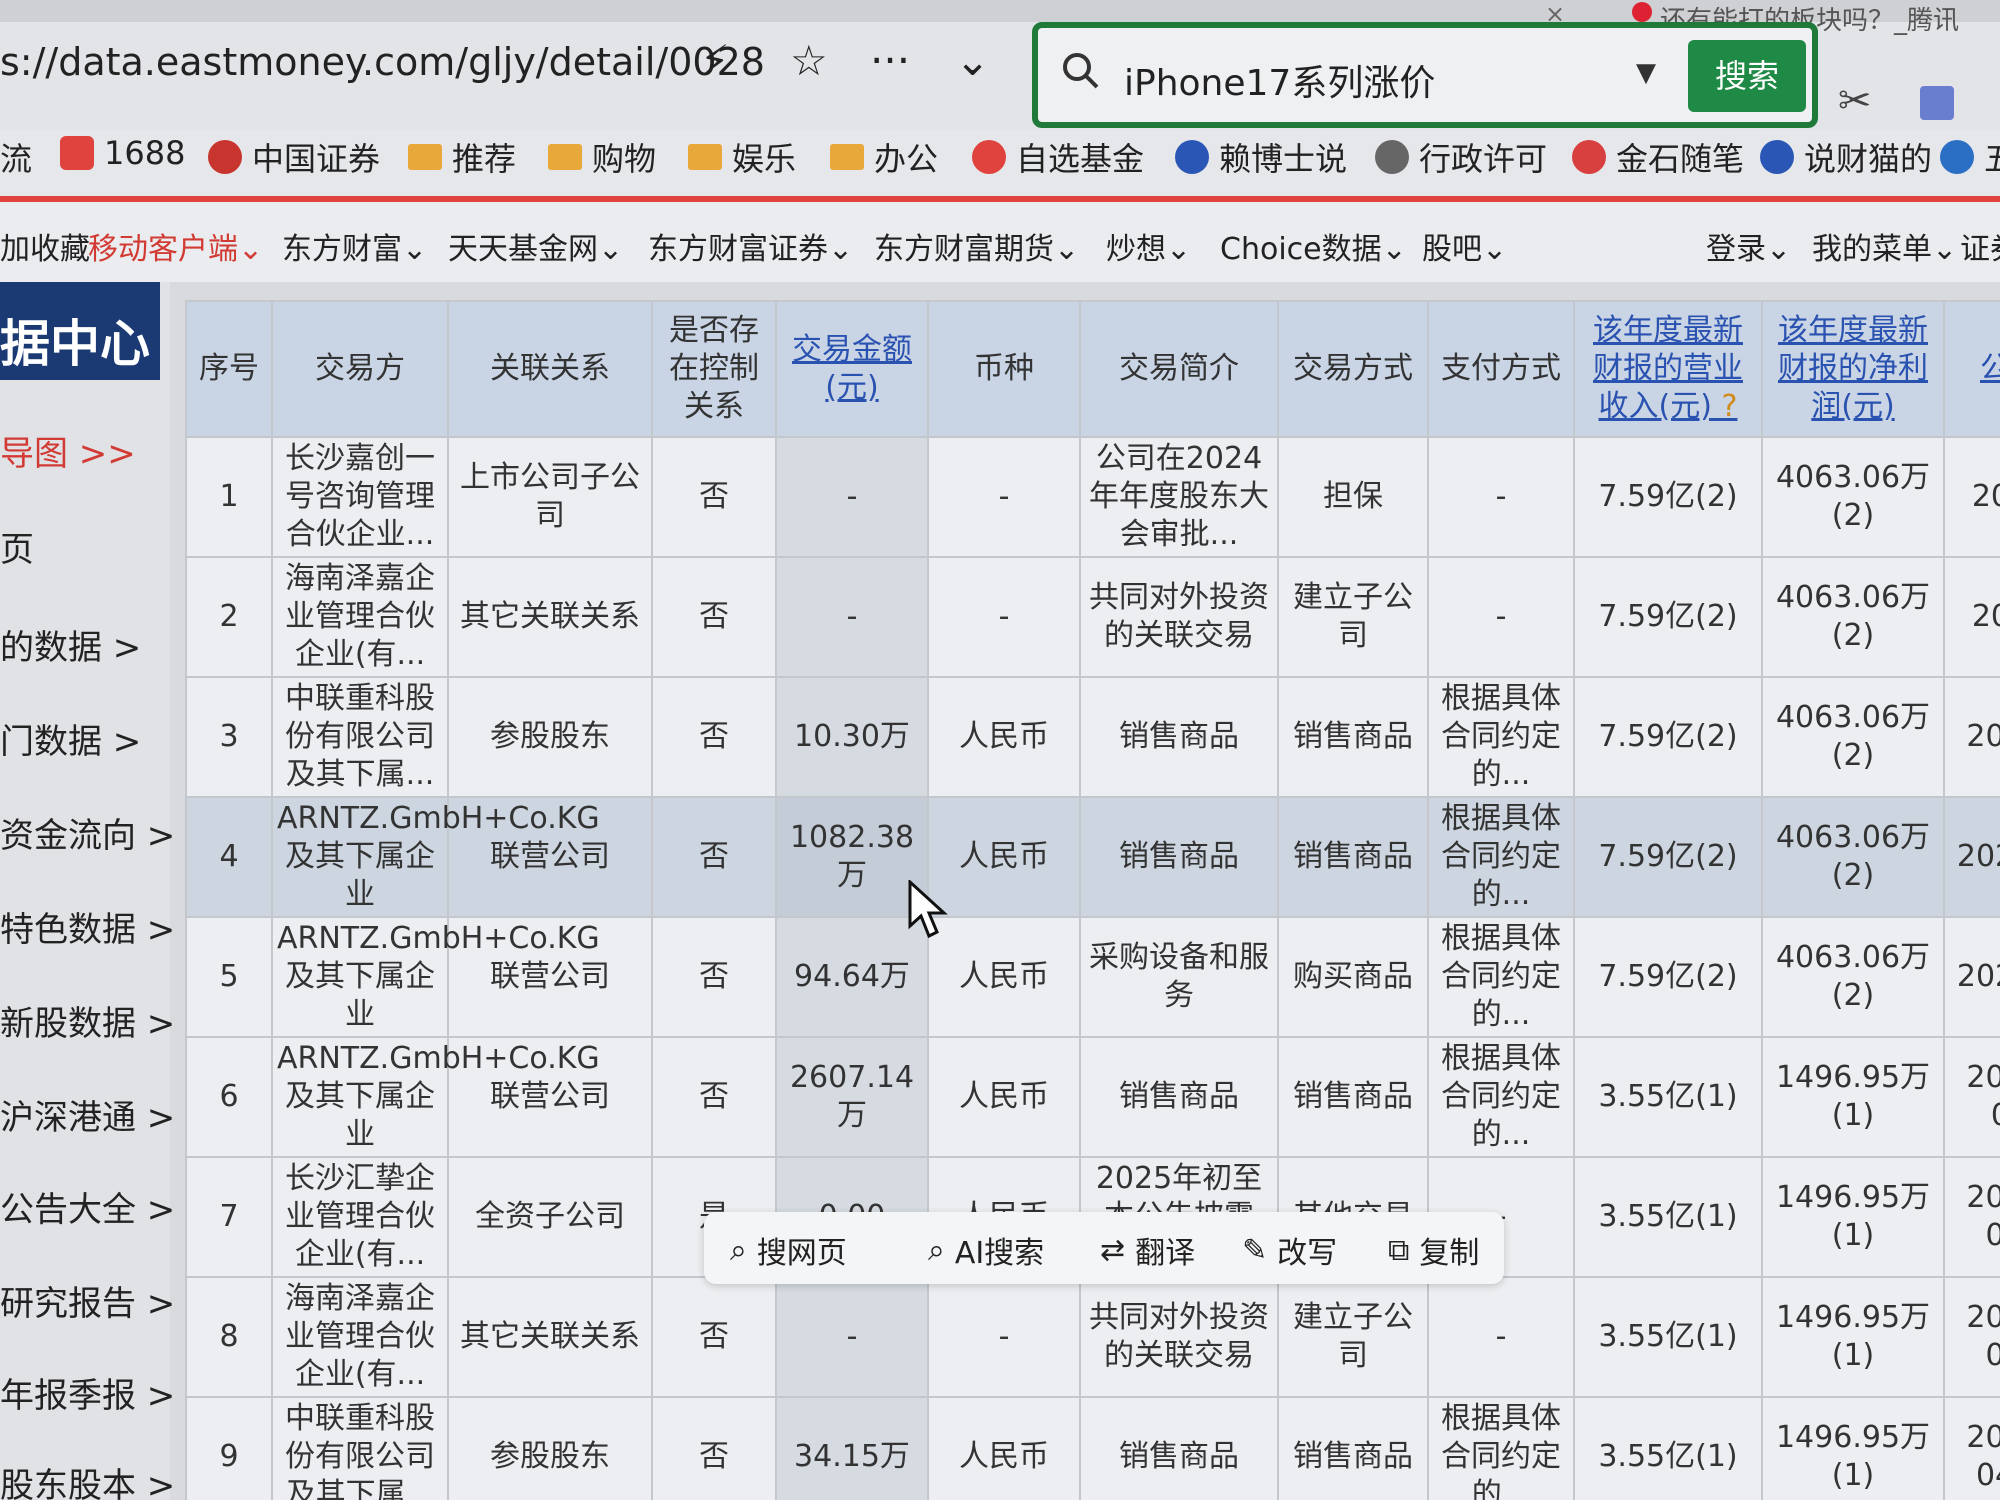 This screenshot has height=1500, width=2000. What do you see at coordinates (1646, 73) in the screenshot?
I see `search-dropdown-icon: ▼` at bounding box center [1646, 73].